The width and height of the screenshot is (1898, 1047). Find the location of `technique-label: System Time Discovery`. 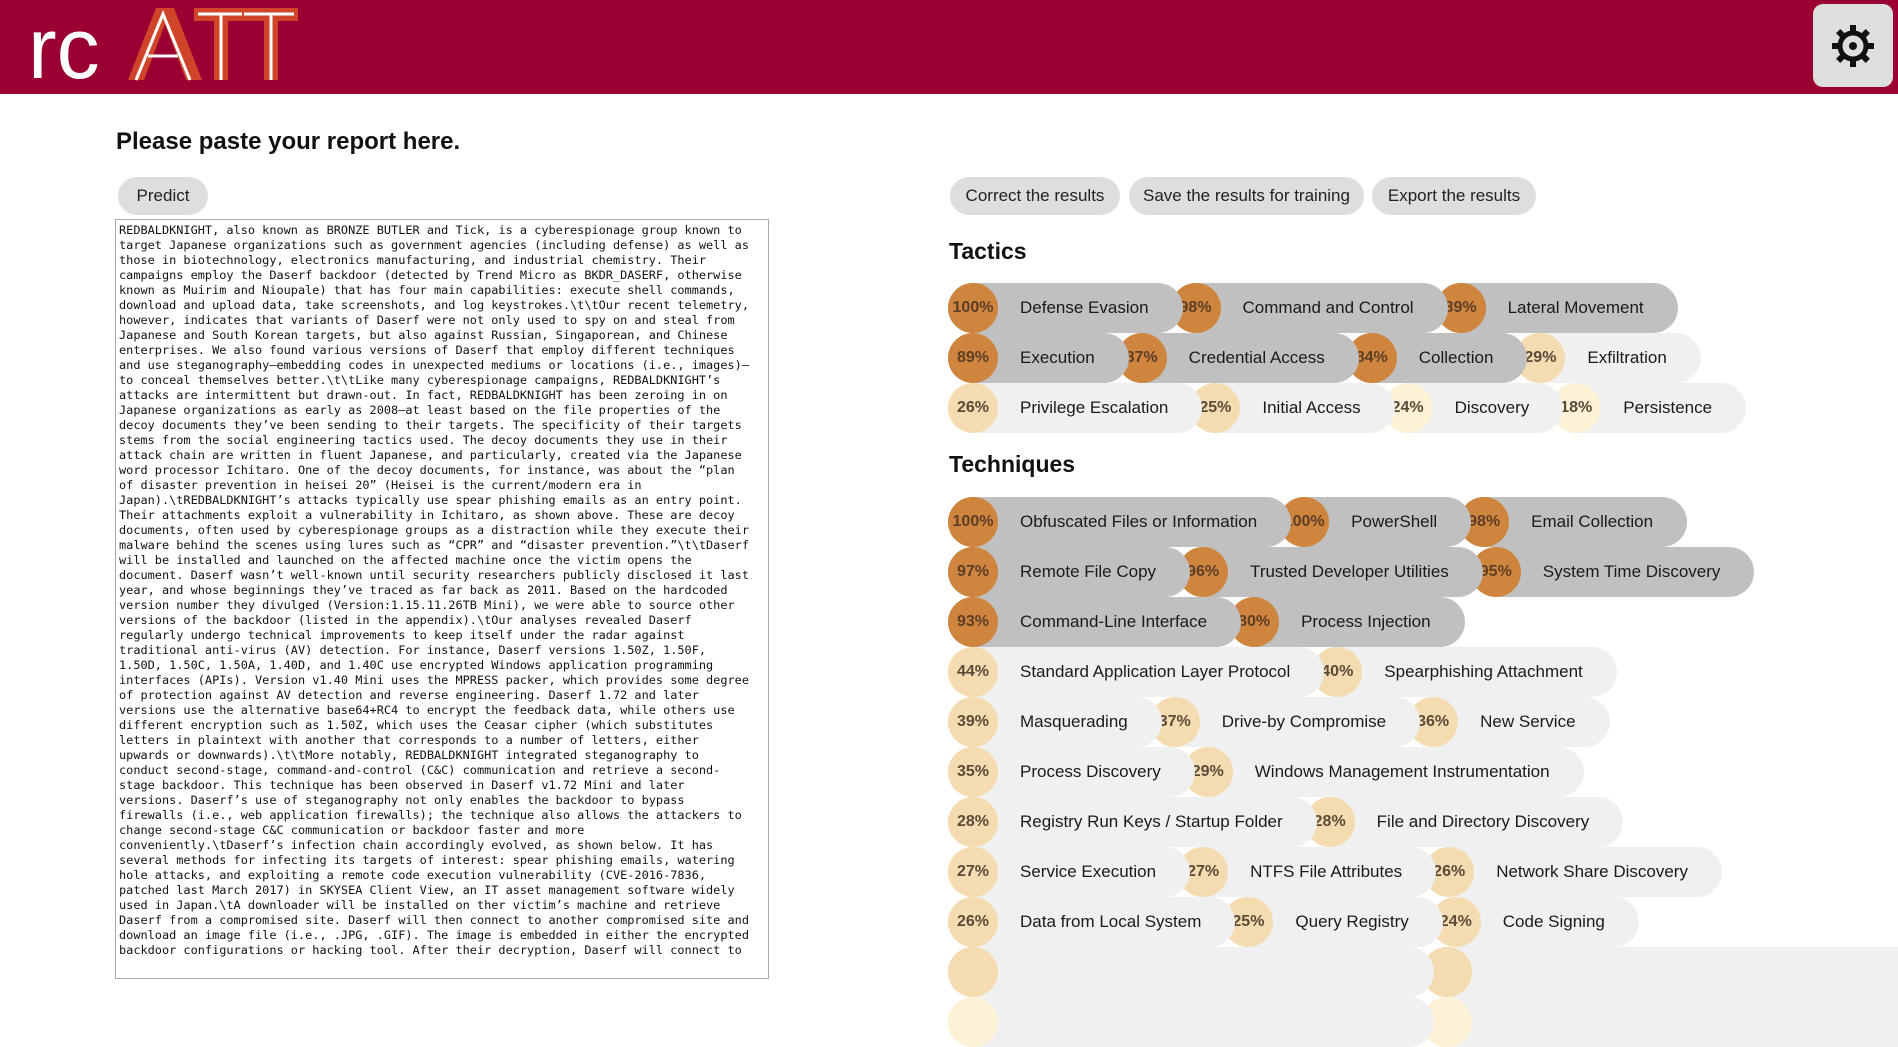

technique-label: System Time Discovery is located at coordinates (1631, 571).